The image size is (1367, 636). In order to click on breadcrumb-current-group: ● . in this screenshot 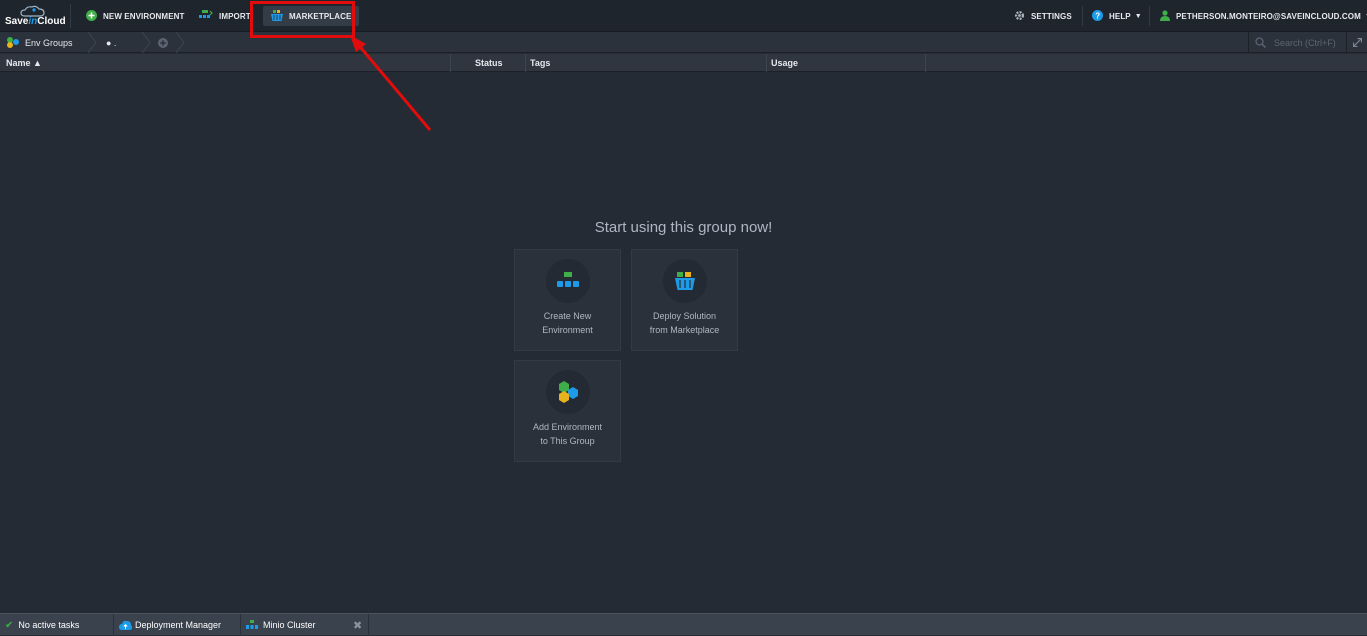, I will do `click(111, 42)`.